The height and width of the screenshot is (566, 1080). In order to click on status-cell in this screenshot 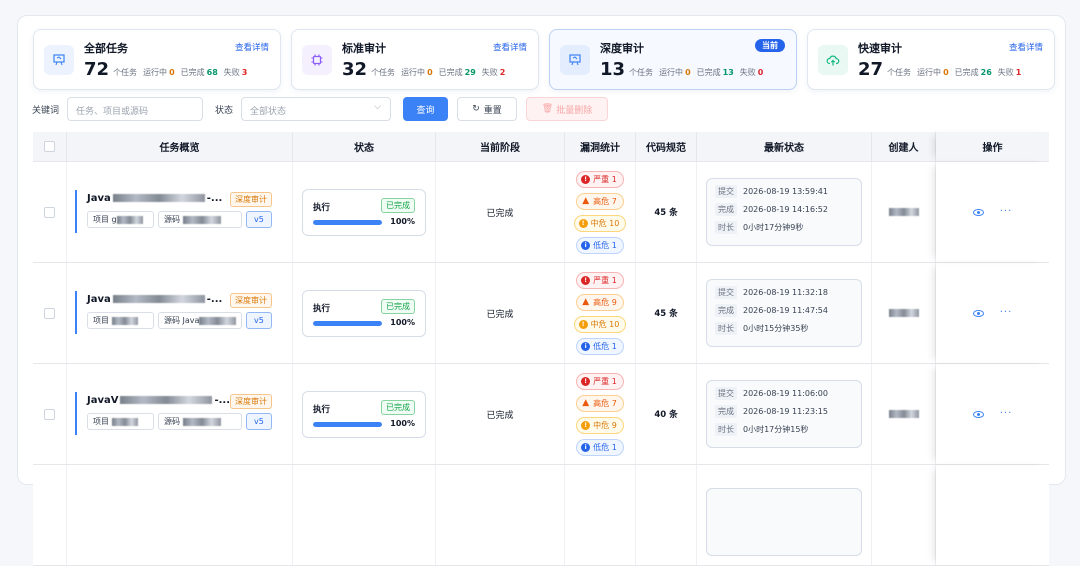, I will do `click(364, 515)`.